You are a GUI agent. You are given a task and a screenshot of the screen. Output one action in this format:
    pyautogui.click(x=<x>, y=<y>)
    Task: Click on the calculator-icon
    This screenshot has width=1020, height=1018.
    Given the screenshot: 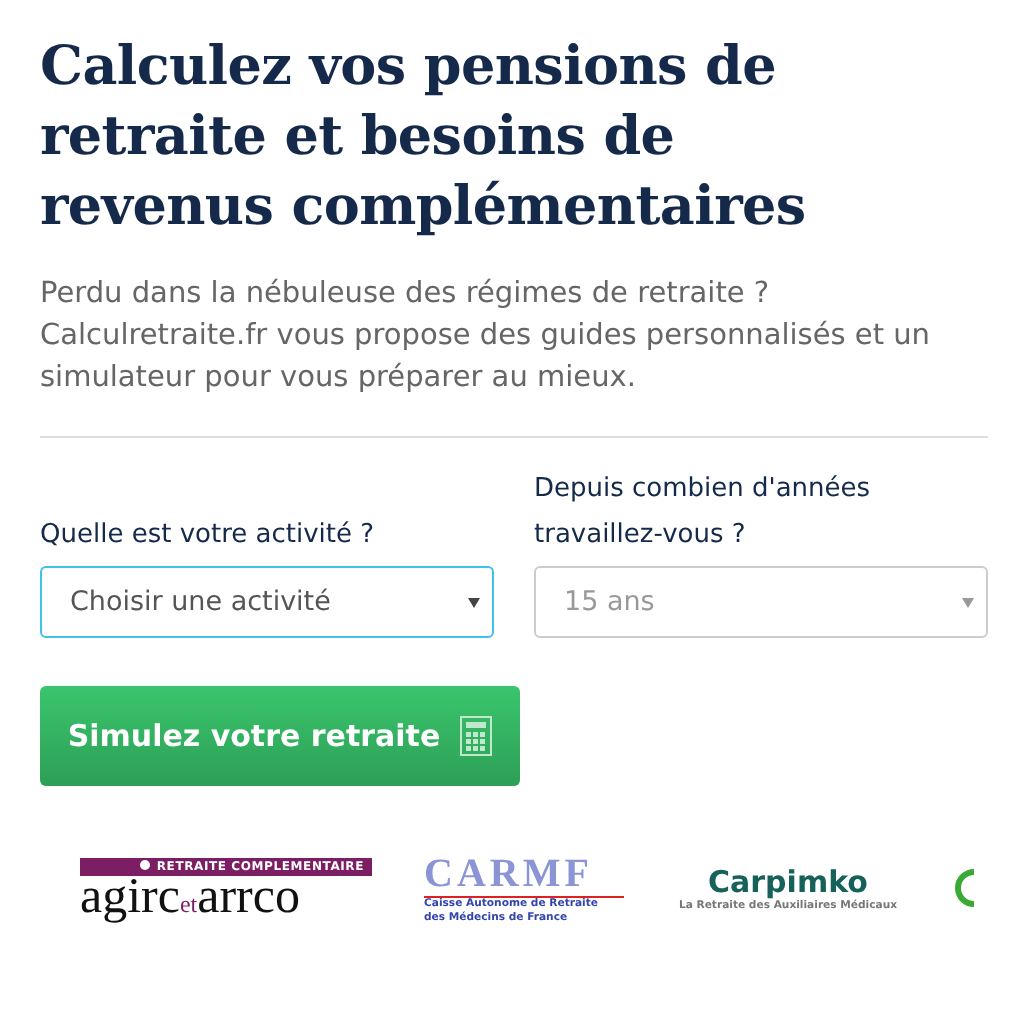 What is the action you would take?
    pyautogui.click(x=476, y=736)
    